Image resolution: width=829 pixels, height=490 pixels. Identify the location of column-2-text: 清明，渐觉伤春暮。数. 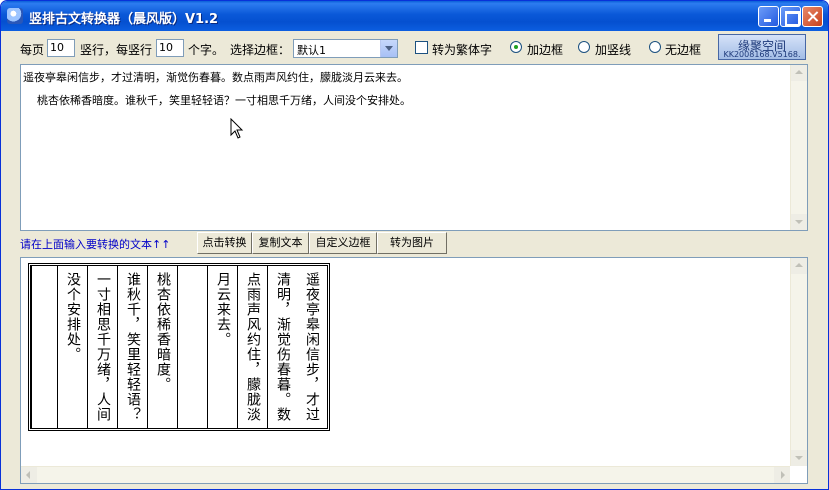
(283, 347).